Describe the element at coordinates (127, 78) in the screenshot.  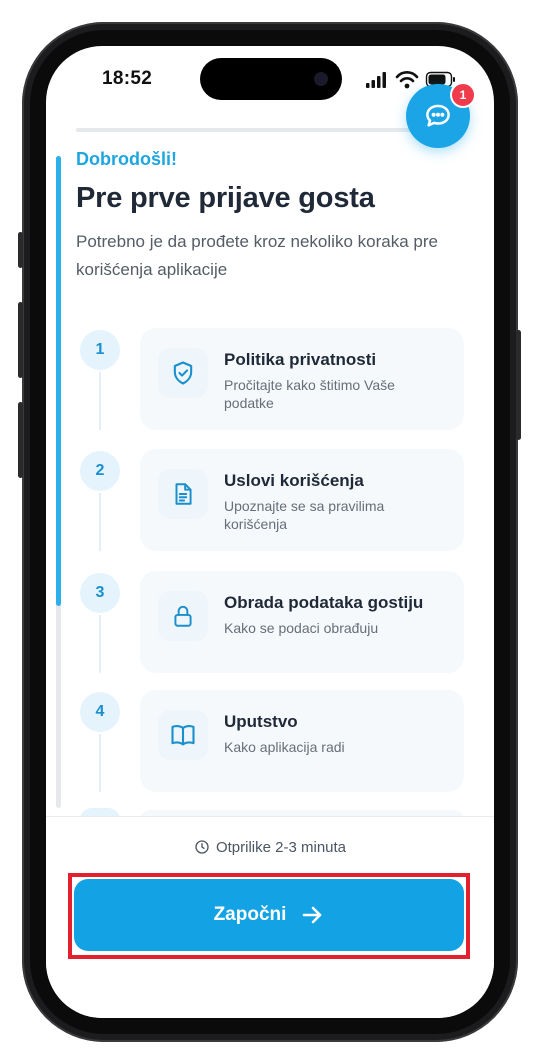
I see `status-time: 18:52` at that location.